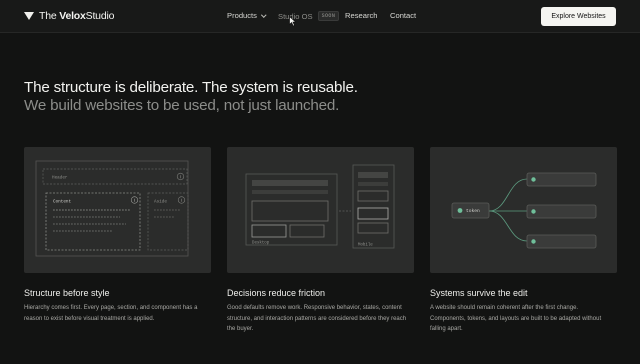  What do you see at coordinates (578, 16) in the screenshot?
I see `explore-websites-button: Explore Websites` at bounding box center [578, 16].